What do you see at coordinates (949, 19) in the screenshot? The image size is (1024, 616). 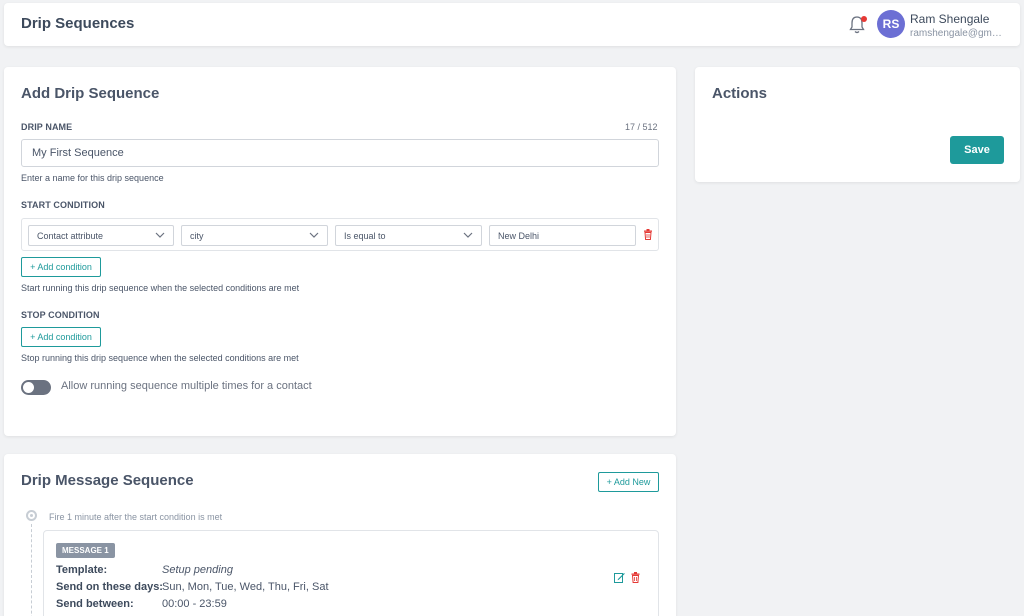 I see `user-name: Ram Shengale` at bounding box center [949, 19].